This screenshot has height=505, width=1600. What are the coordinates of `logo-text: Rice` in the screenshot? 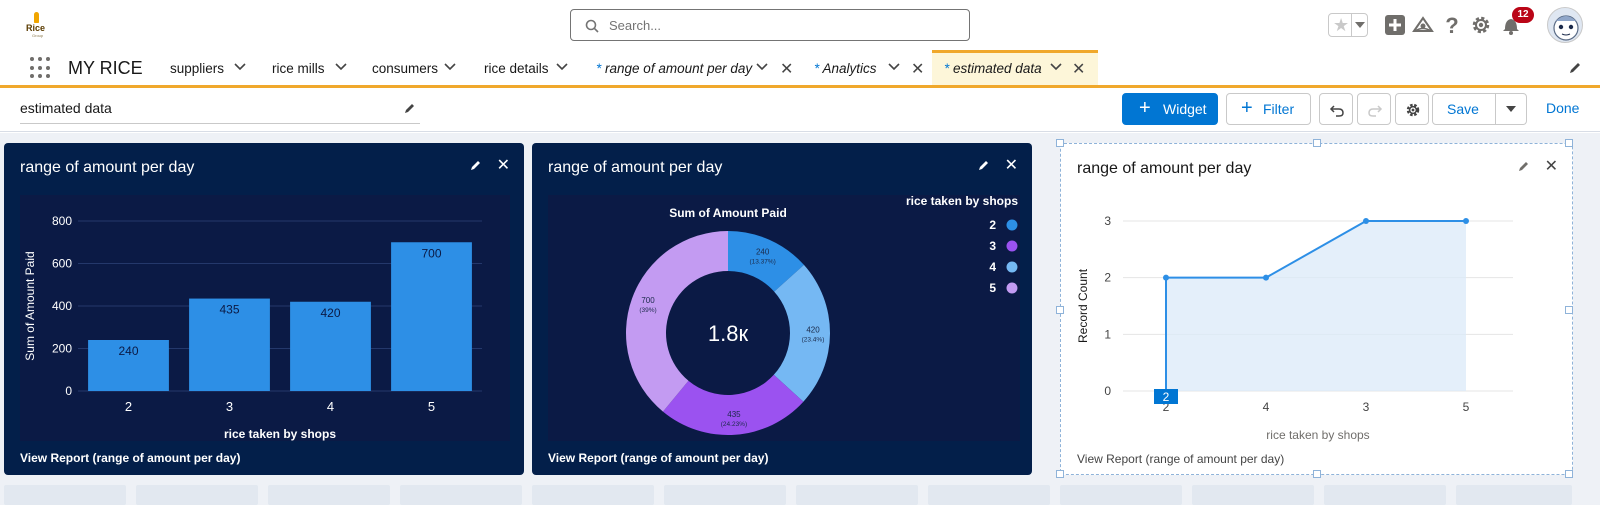 It's located at (36, 28).